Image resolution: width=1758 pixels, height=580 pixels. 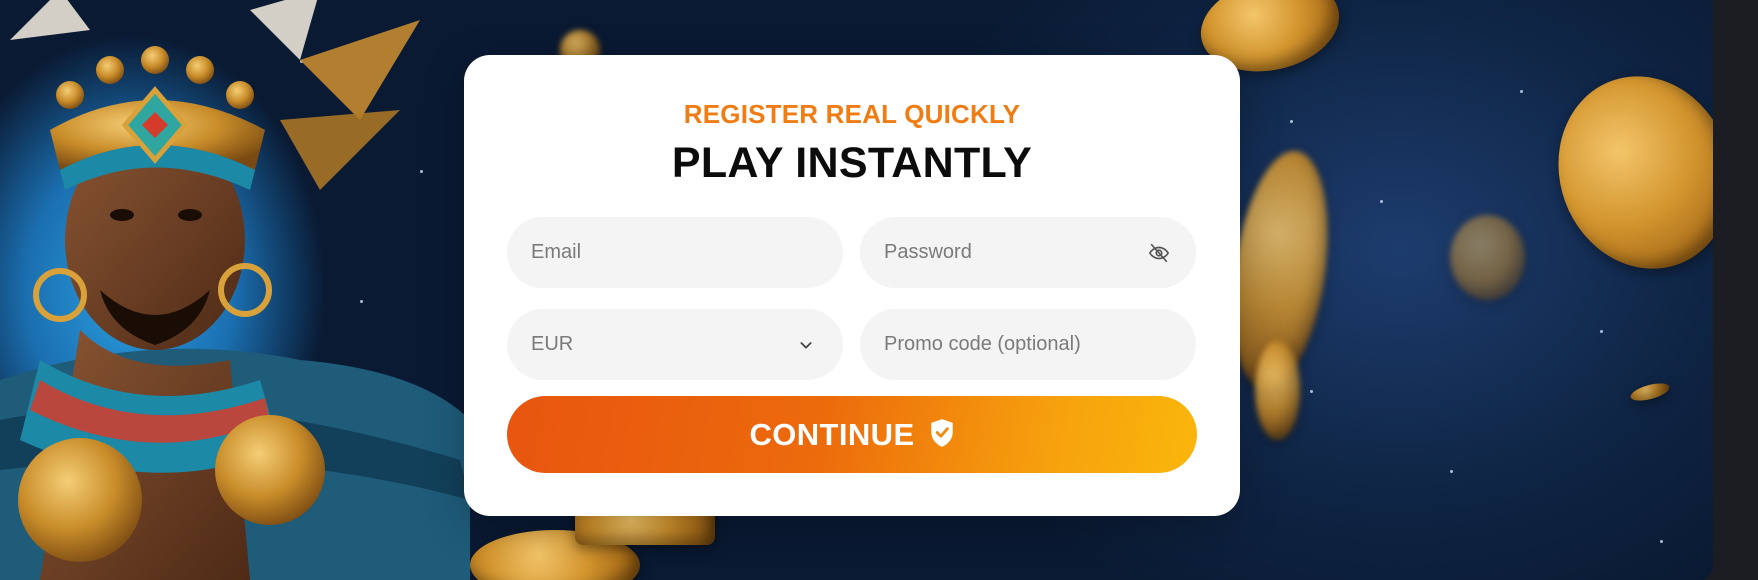 What do you see at coordinates (806, 345) in the screenshot?
I see `chevron-down-icon` at bounding box center [806, 345].